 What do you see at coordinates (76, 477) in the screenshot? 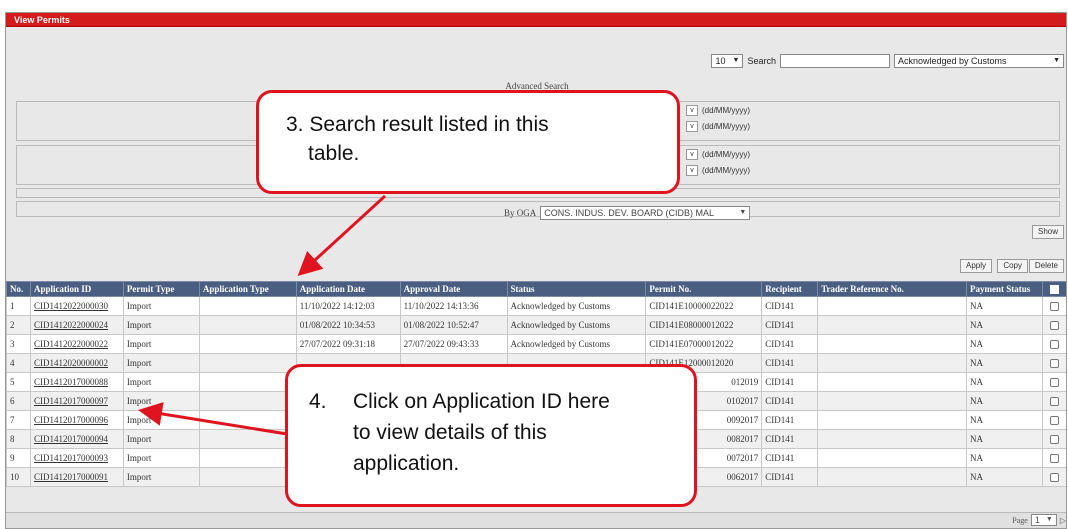
I see `application-id-link: CID1412017000091` at bounding box center [76, 477].